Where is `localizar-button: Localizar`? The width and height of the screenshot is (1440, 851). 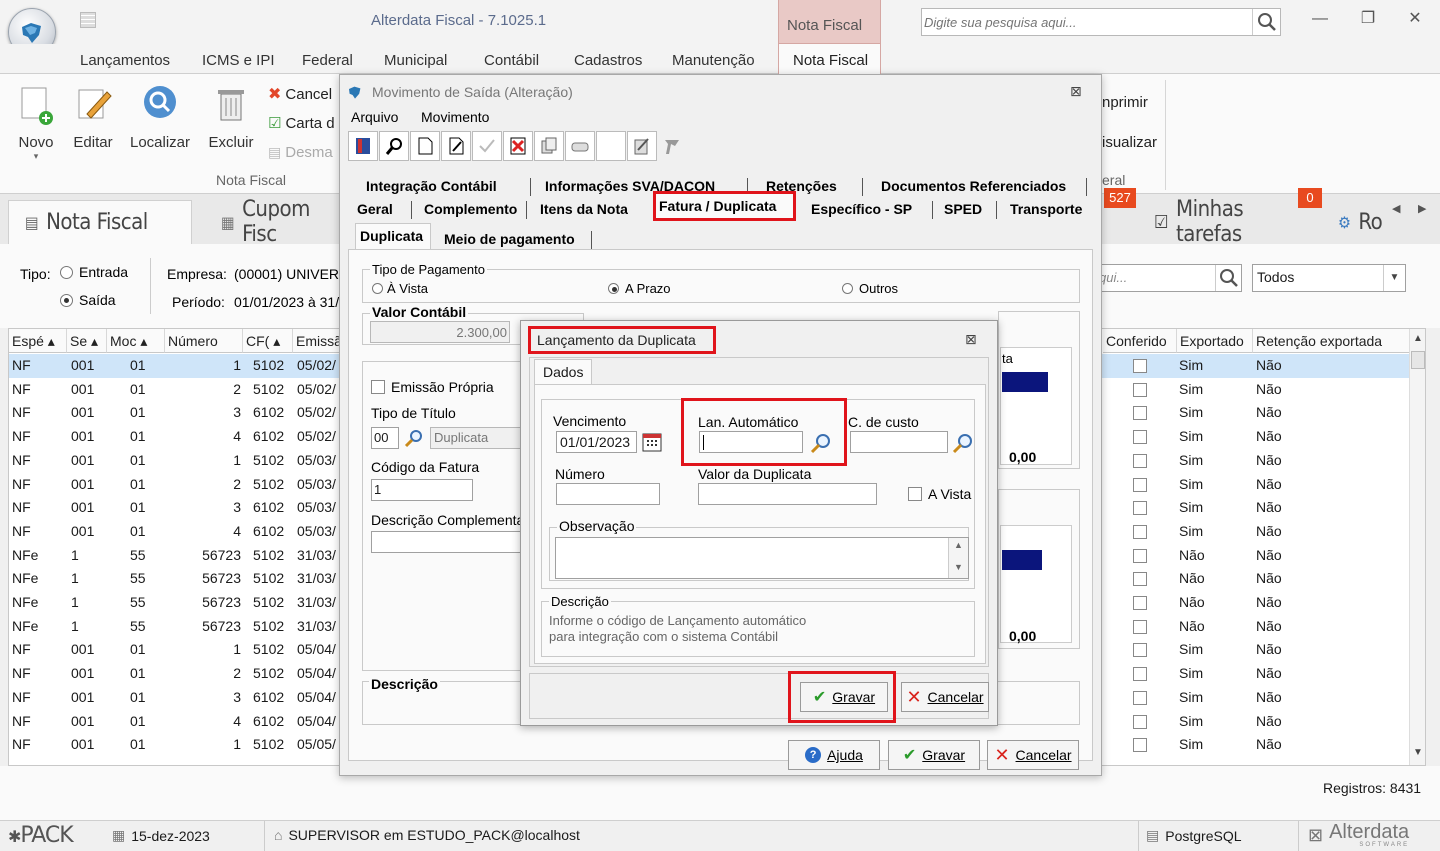
localizar-button: Localizar is located at coordinates (160, 116).